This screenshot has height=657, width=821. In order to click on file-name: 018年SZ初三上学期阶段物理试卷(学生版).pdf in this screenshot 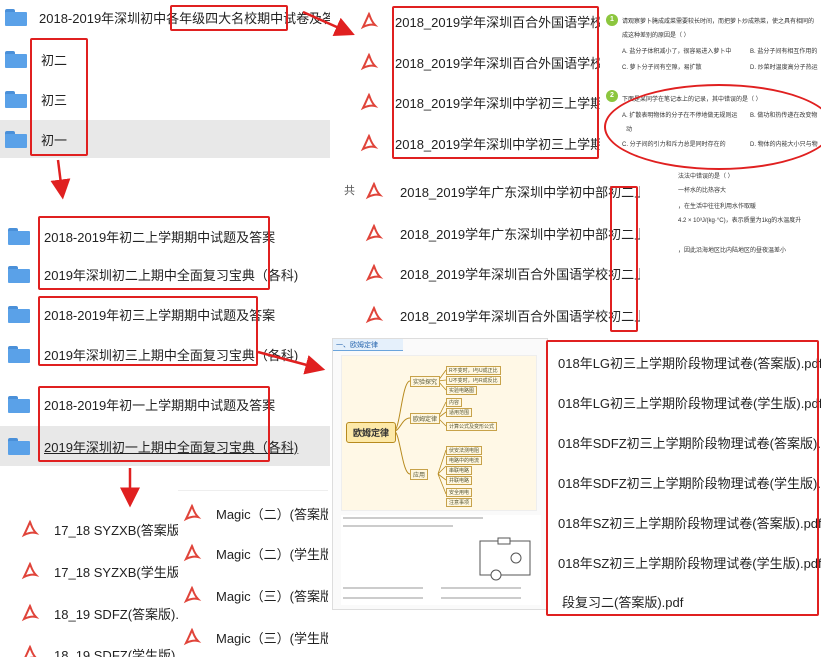, I will do `click(689, 563)`.